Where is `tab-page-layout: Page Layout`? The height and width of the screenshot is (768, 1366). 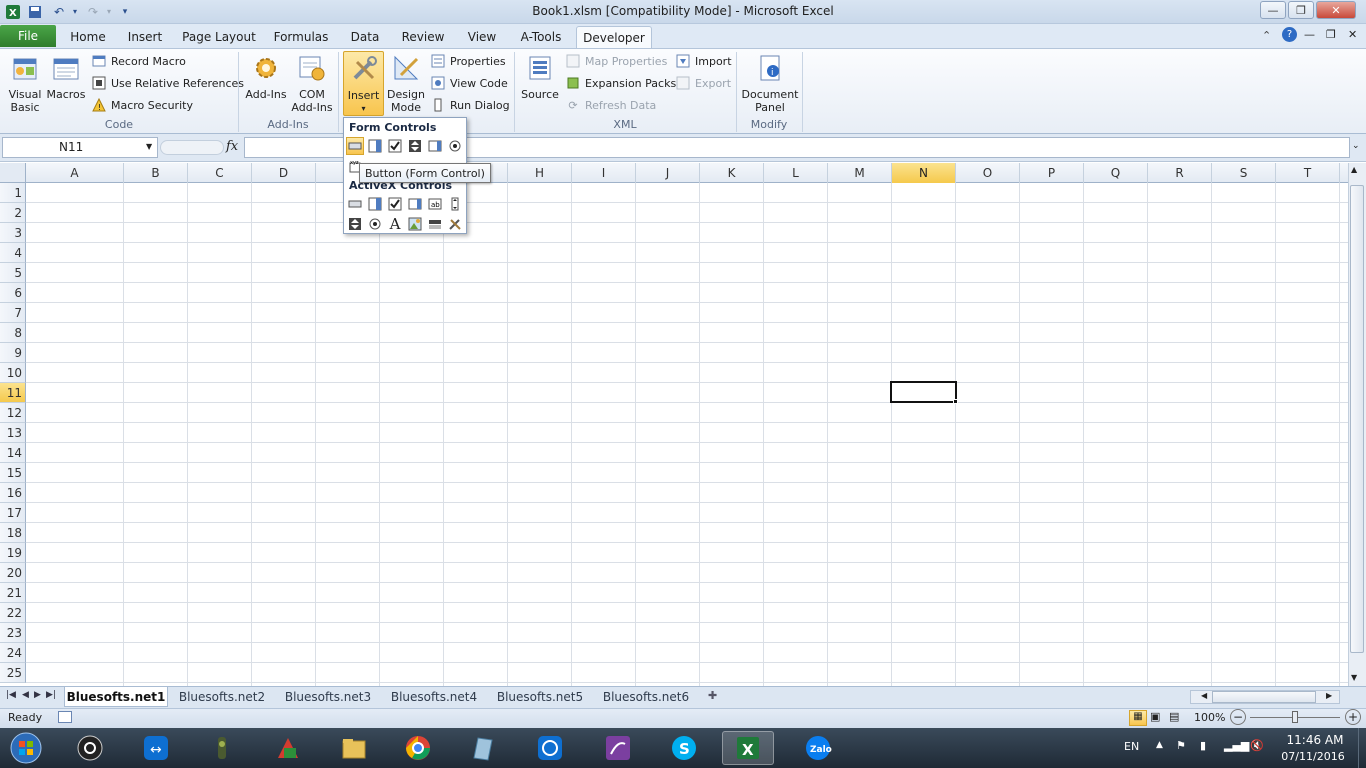 tab-page-layout: Page Layout is located at coordinates (219, 37).